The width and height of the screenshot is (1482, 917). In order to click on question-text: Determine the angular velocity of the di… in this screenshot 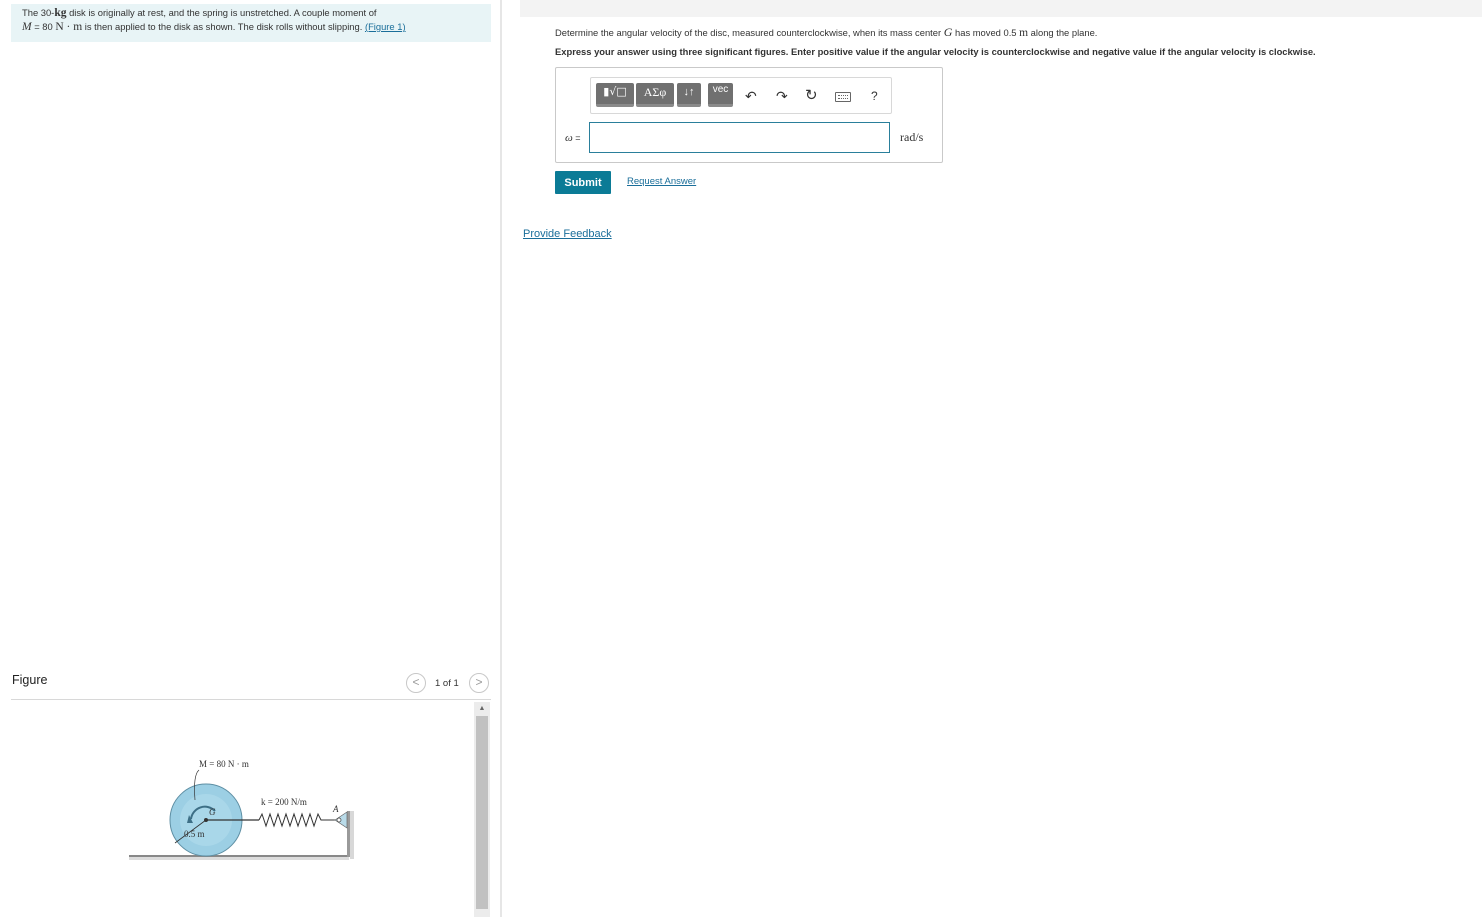, I will do `click(826, 32)`.